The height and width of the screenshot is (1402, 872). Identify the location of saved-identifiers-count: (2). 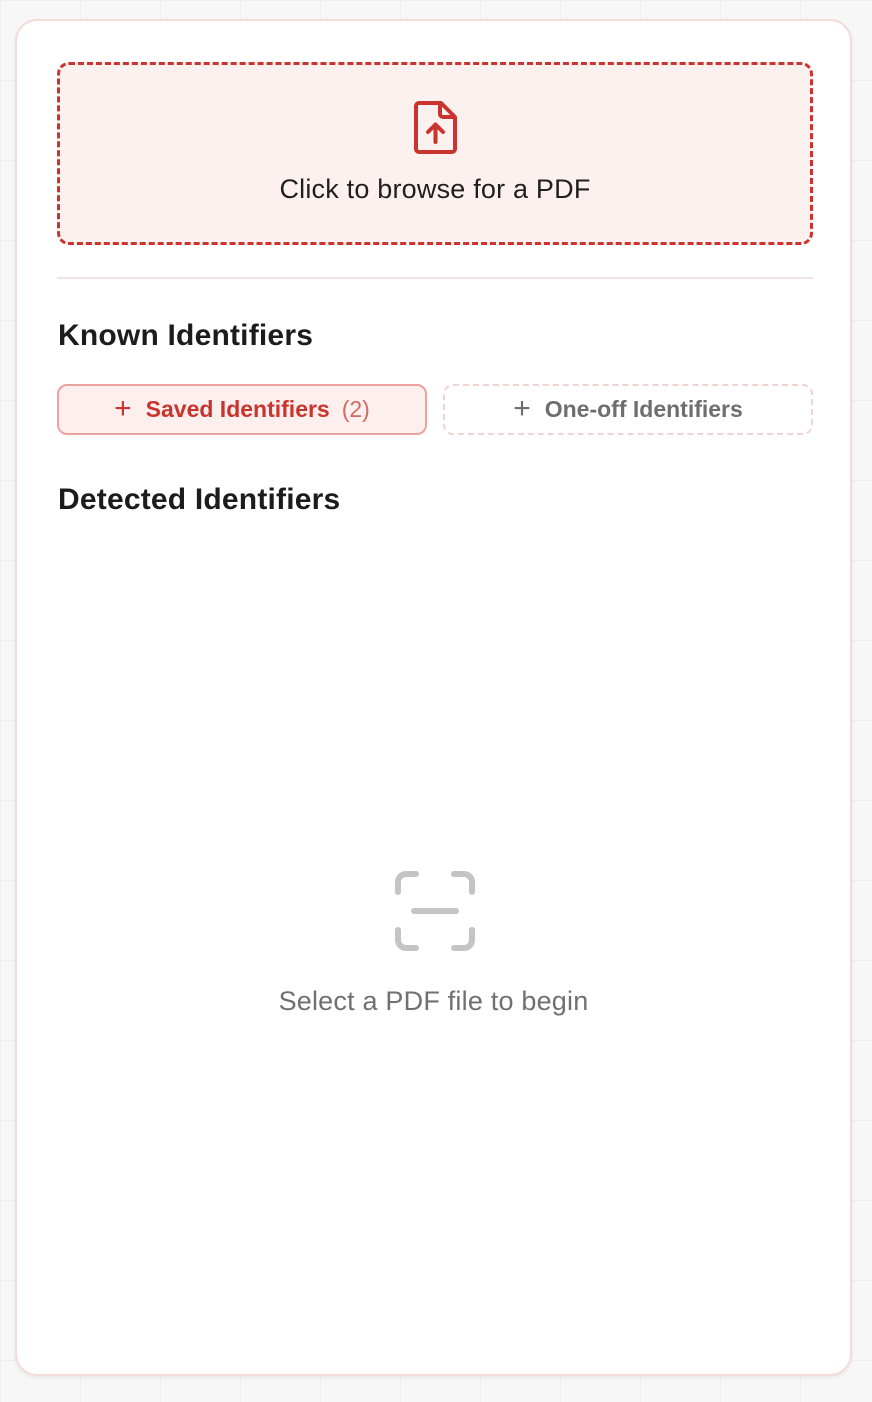
(355, 409).